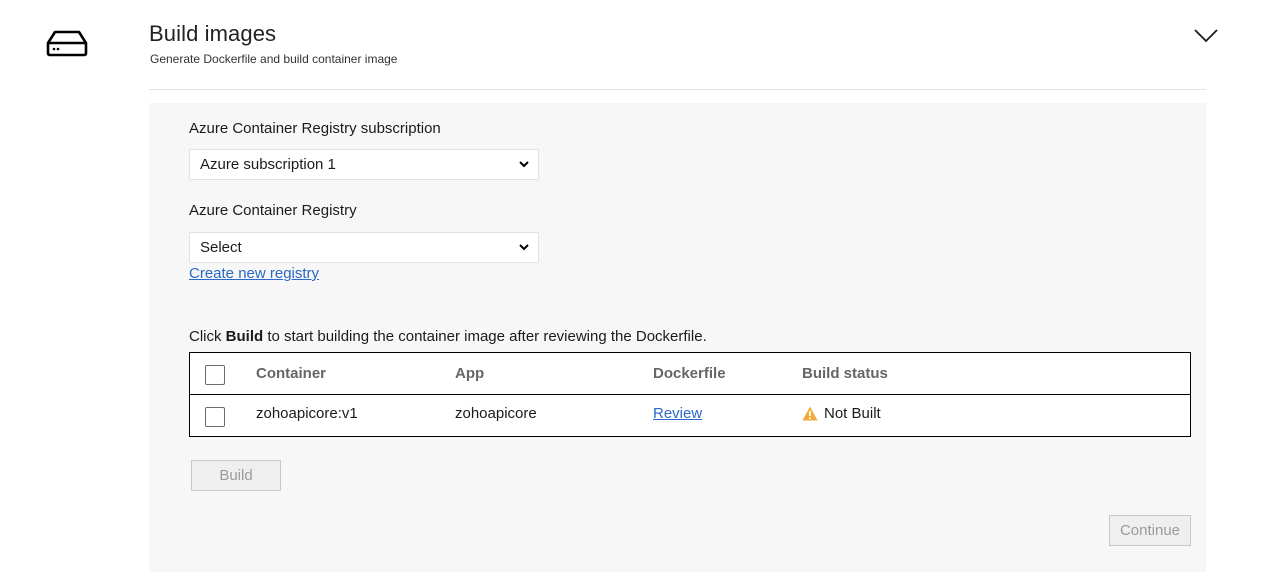 The height and width of the screenshot is (572, 1263). I want to click on column-header-app: App, so click(470, 373).